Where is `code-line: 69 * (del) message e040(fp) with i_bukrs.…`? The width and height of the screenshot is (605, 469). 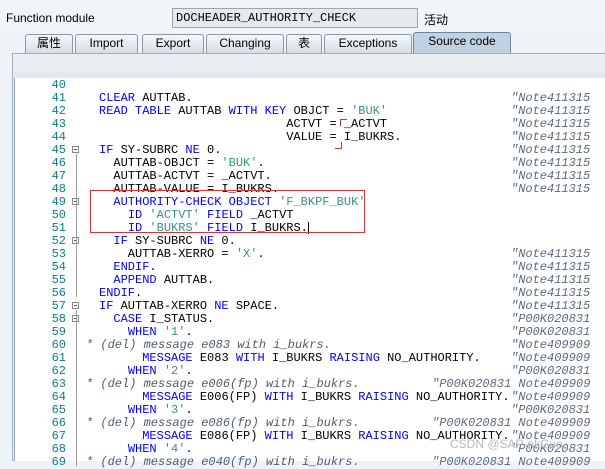 code-line: 69 * (del) message e040(fp) with i_bukrs.… is located at coordinates (302, 462).